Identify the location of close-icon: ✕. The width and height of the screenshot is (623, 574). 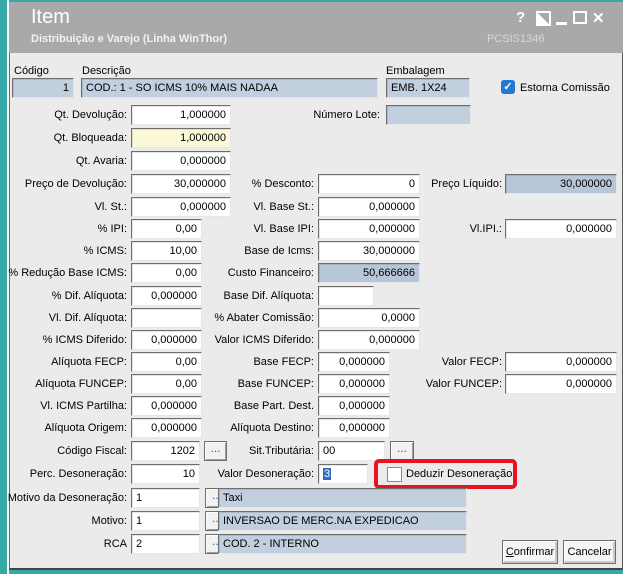
(598, 18).